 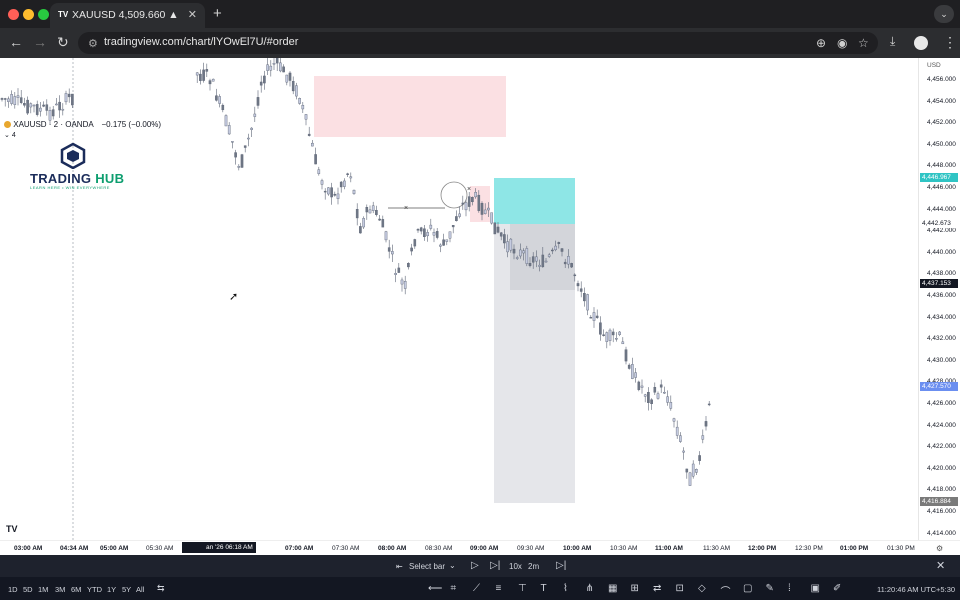 What do you see at coordinates (28, 14) in the screenshot?
I see `minimize-window-button` at bounding box center [28, 14].